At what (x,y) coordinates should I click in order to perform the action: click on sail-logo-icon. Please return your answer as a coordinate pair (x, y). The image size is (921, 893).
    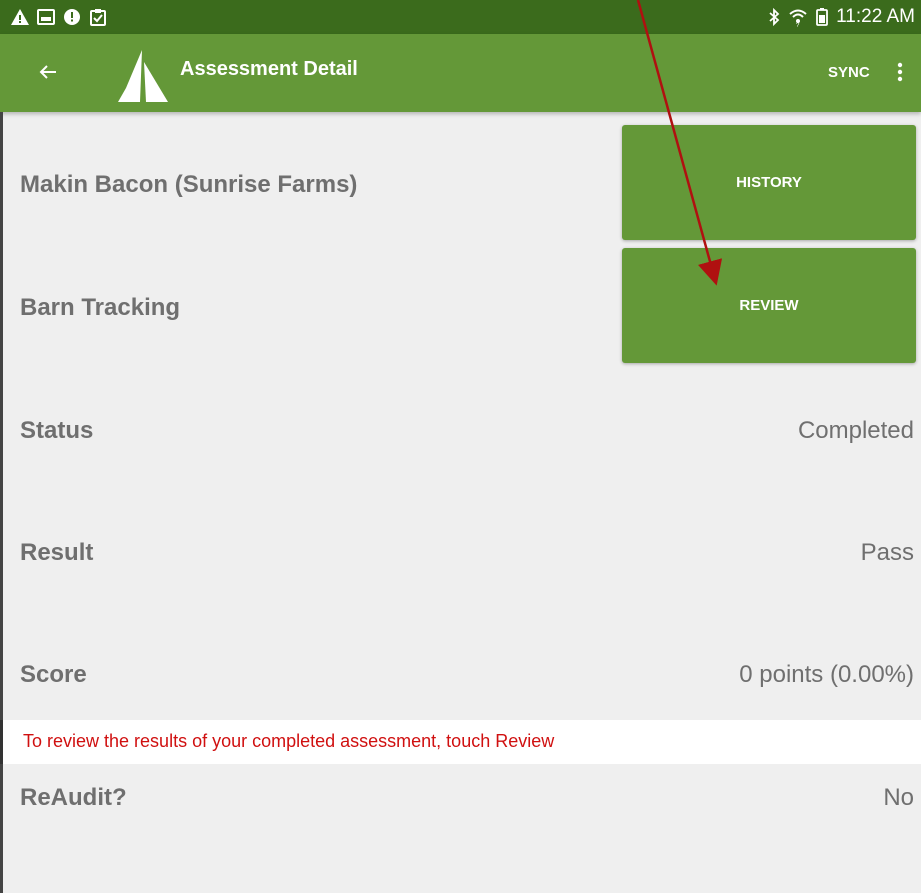
    Looking at the image, I should click on (141, 76).